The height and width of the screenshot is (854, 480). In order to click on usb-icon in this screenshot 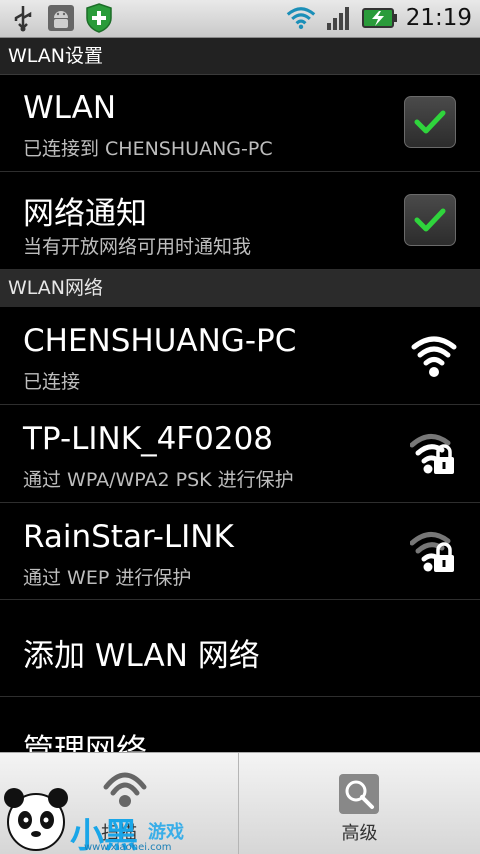, I will do `click(23, 18)`.